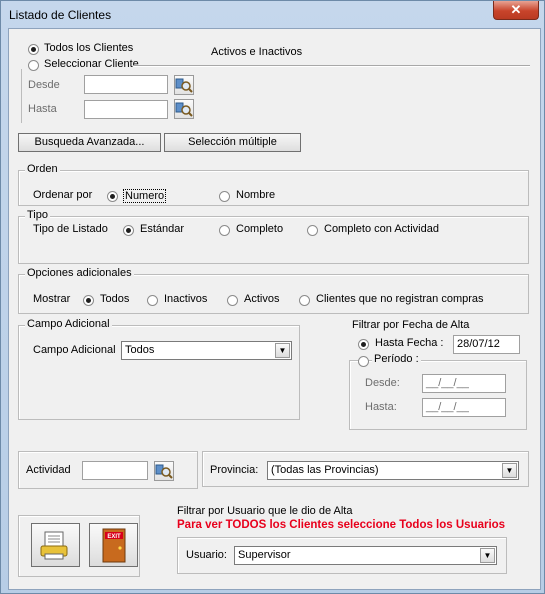 This screenshot has width=545, height=594. What do you see at coordinates (126, 109) in the screenshot?
I see `hasta-cliente-input` at bounding box center [126, 109].